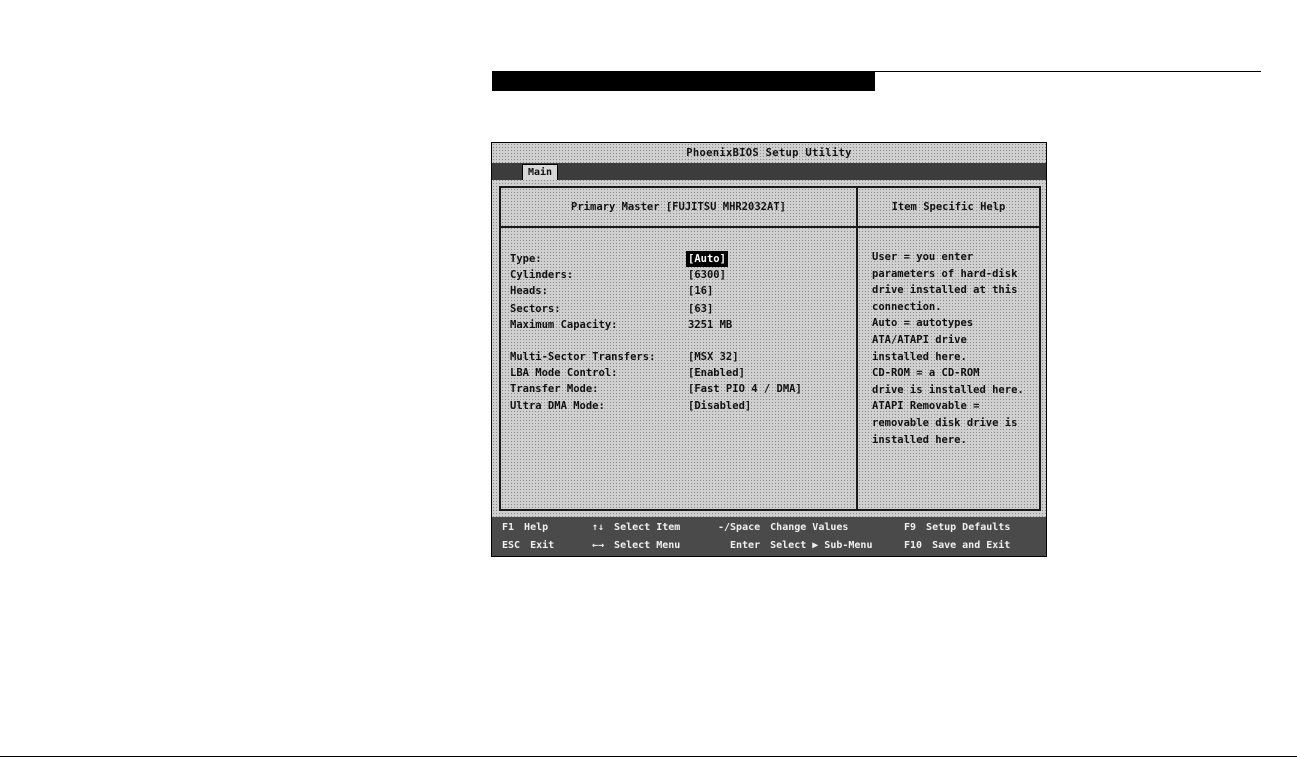 The width and height of the screenshot is (1297, 757). Describe the element at coordinates (809, 527) in the screenshot. I see `change-values-label: Change Values` at that location.